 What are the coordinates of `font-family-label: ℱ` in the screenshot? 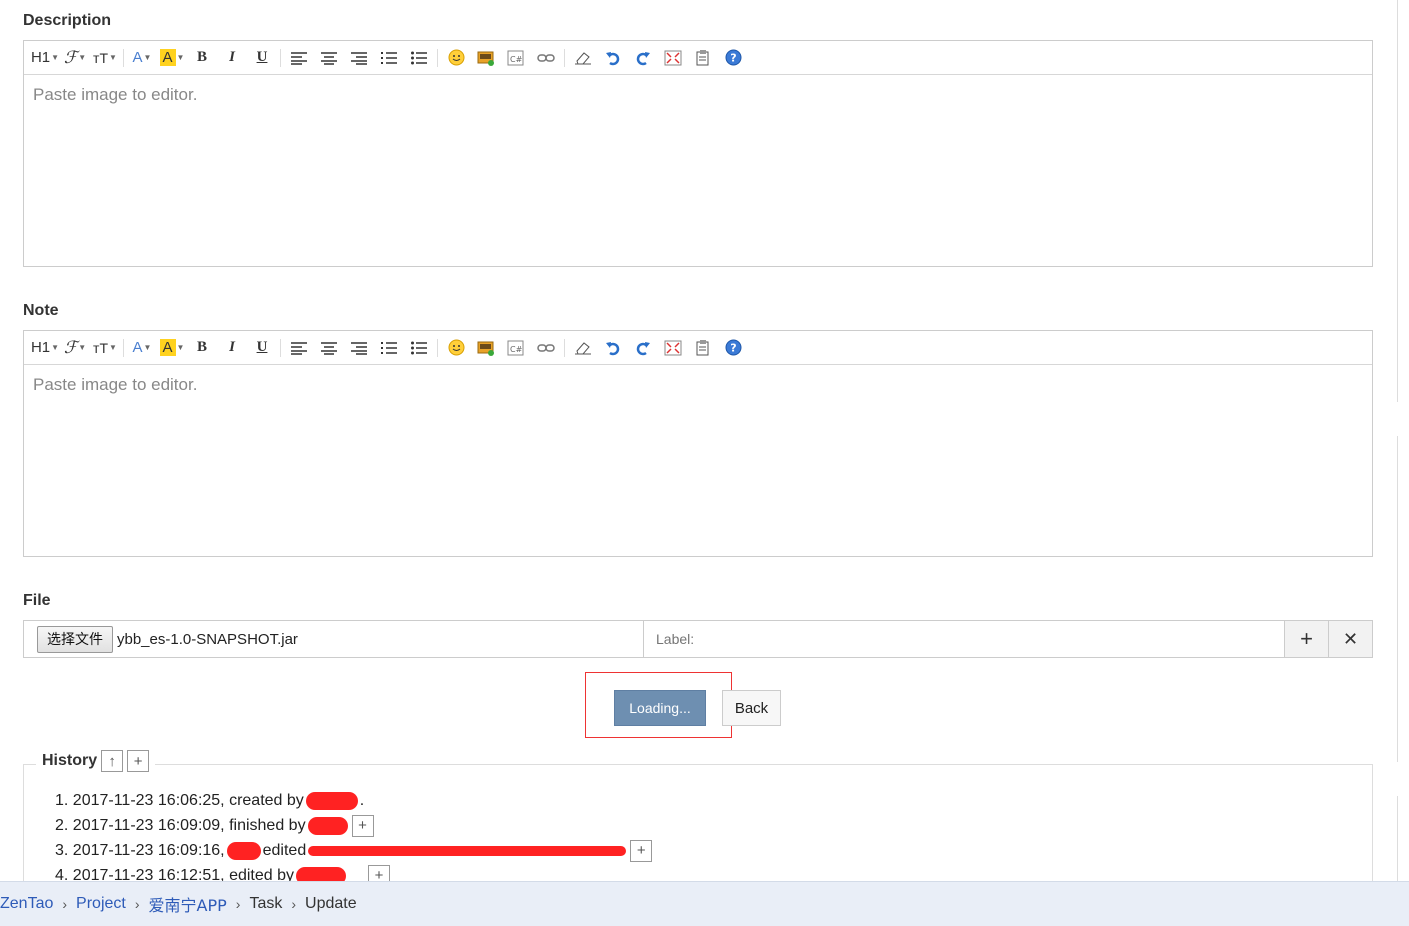 It's located at (70, 347).